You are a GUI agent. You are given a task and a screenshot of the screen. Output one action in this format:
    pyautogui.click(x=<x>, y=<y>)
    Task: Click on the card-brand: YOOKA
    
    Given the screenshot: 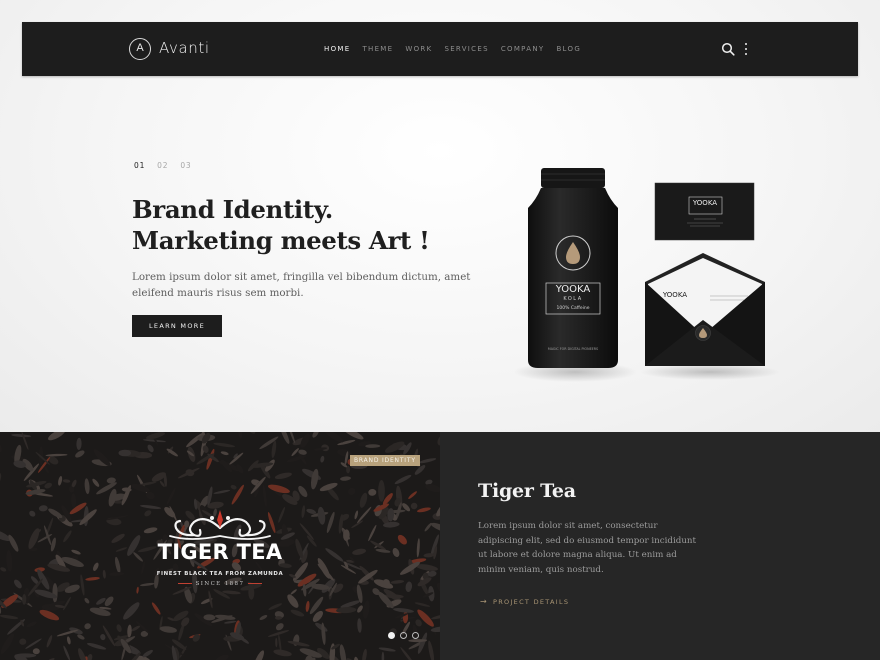 What is the action you would take?
    pyautogui.click(x=704, y=203)
    